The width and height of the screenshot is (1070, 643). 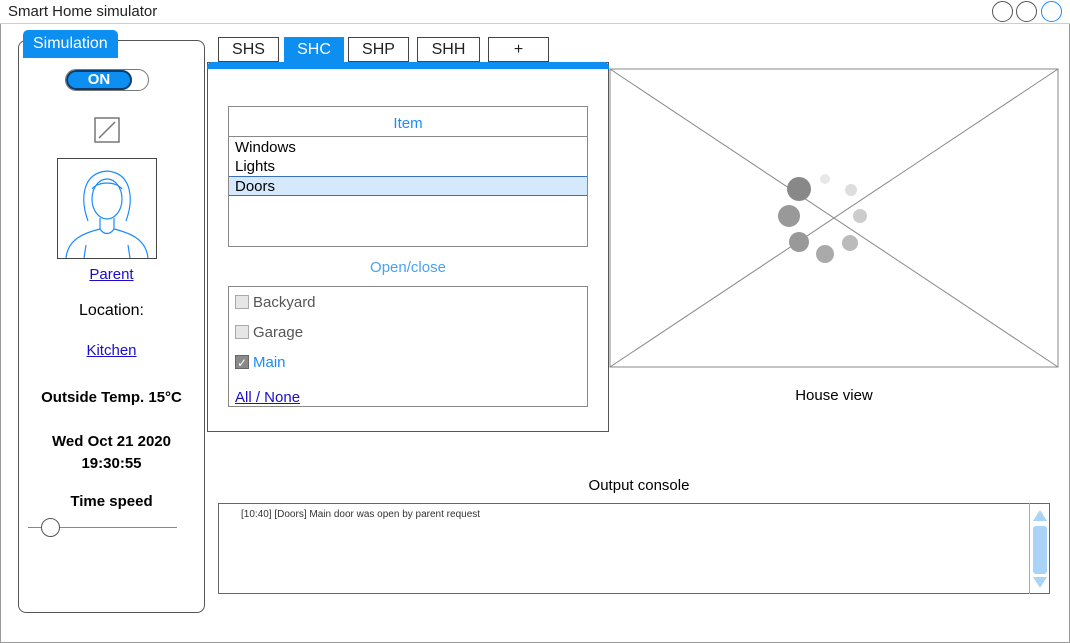 I want to click on shc-panel-accent-bar, so click(x=408, y=65).